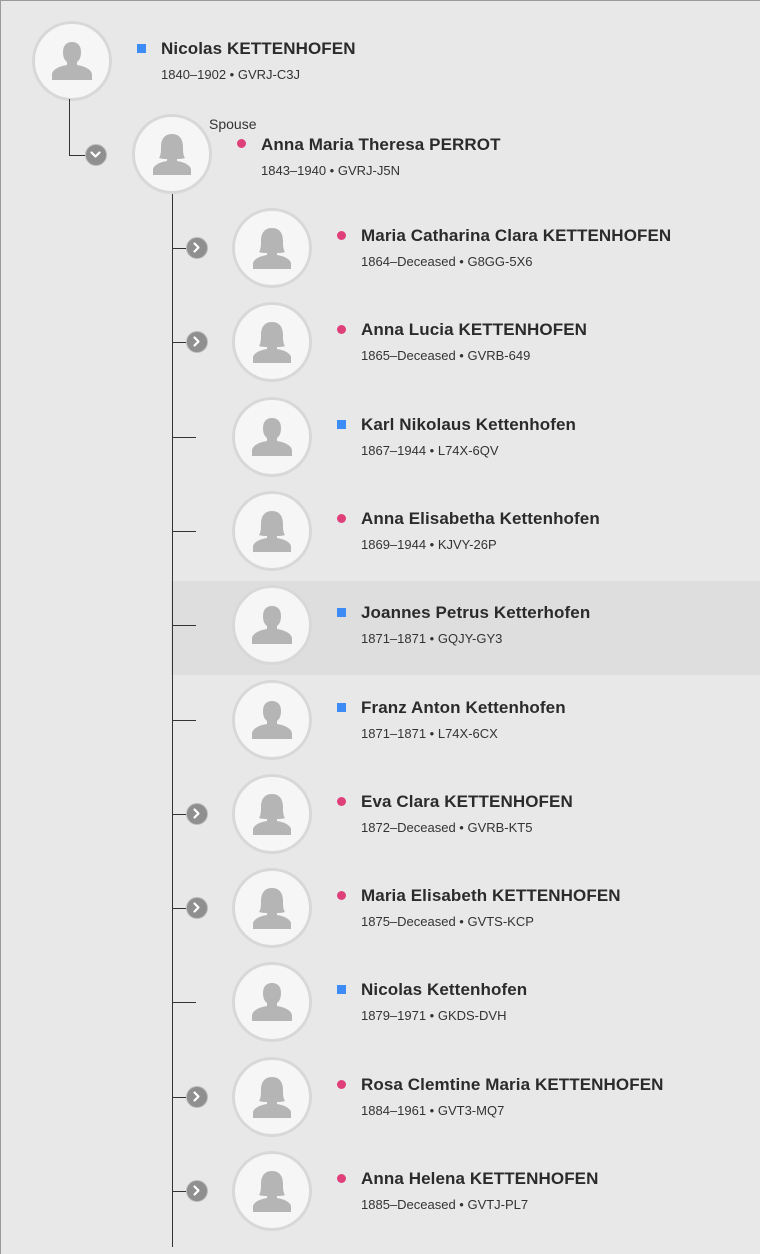  I want to click on child-name: Anna Elisabetha Kettenhofen, so click(480, 519).